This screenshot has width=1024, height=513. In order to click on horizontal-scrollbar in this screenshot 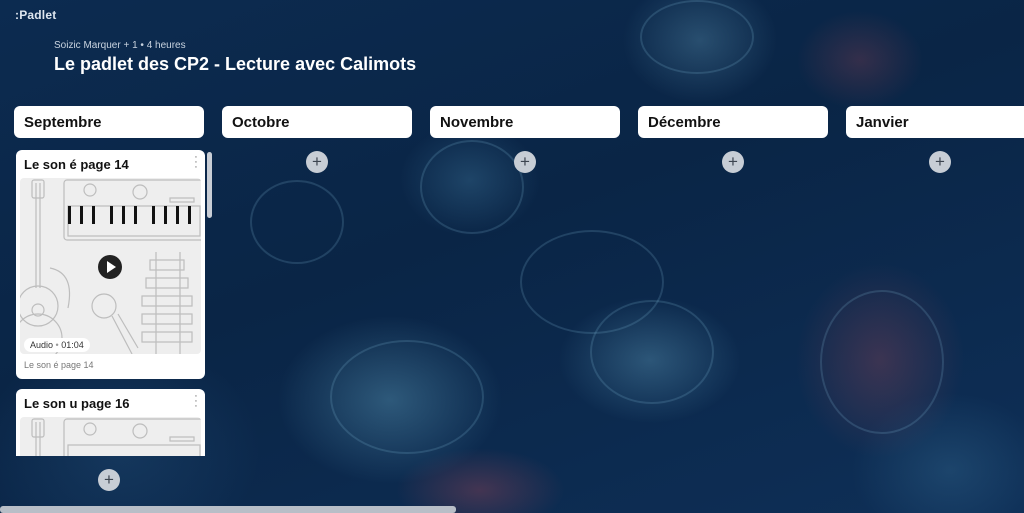, I will do `click(228, 509)`.